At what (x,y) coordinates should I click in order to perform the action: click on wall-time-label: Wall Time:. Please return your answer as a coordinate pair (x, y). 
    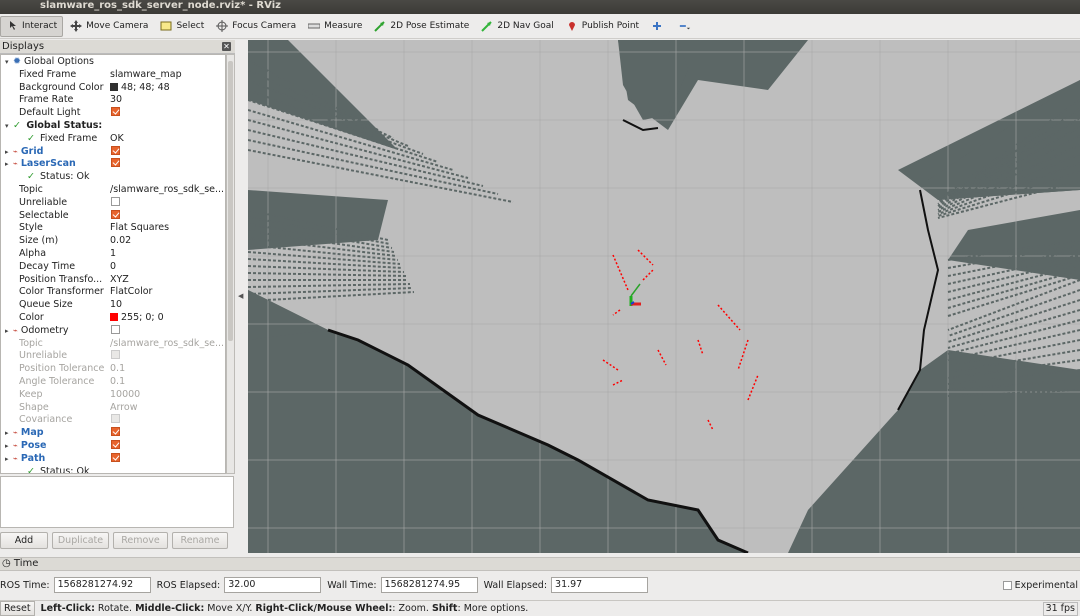
    Looking at the image, I should click on (352, 585).